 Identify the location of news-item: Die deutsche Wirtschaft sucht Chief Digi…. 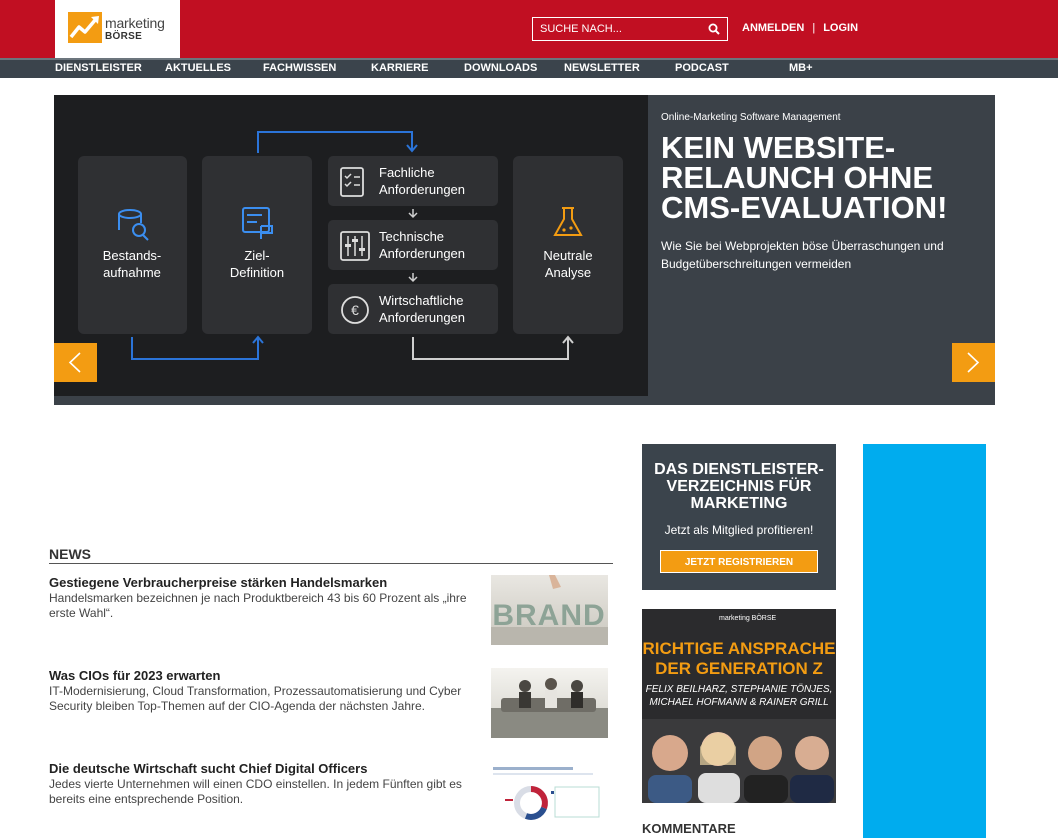
(331, 796).